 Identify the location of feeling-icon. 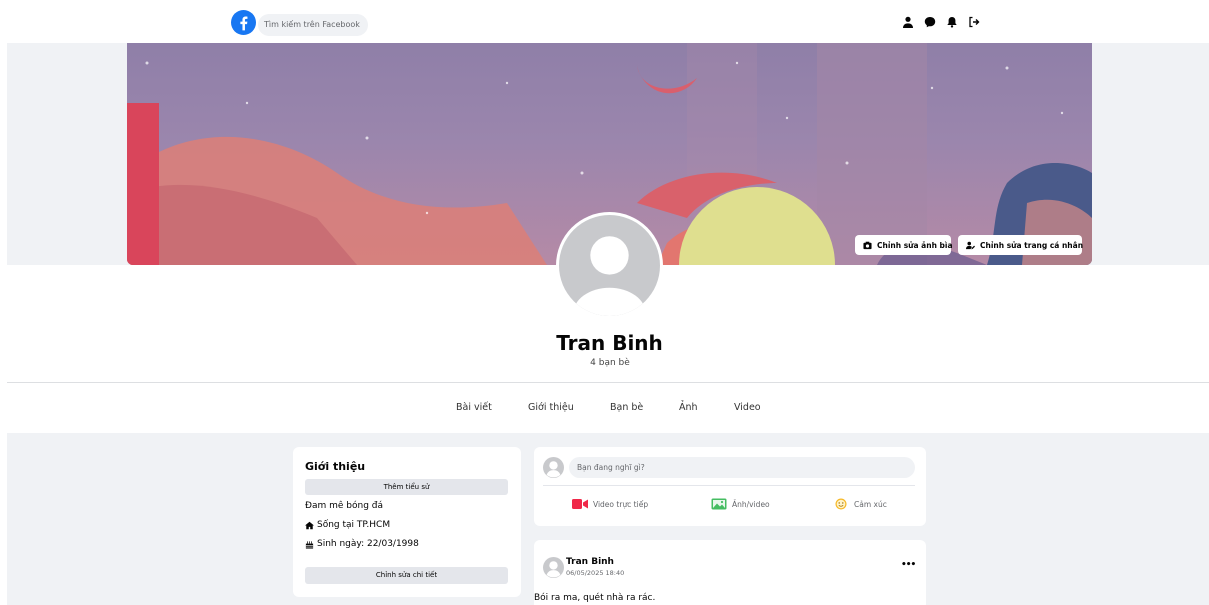
(841, 504).